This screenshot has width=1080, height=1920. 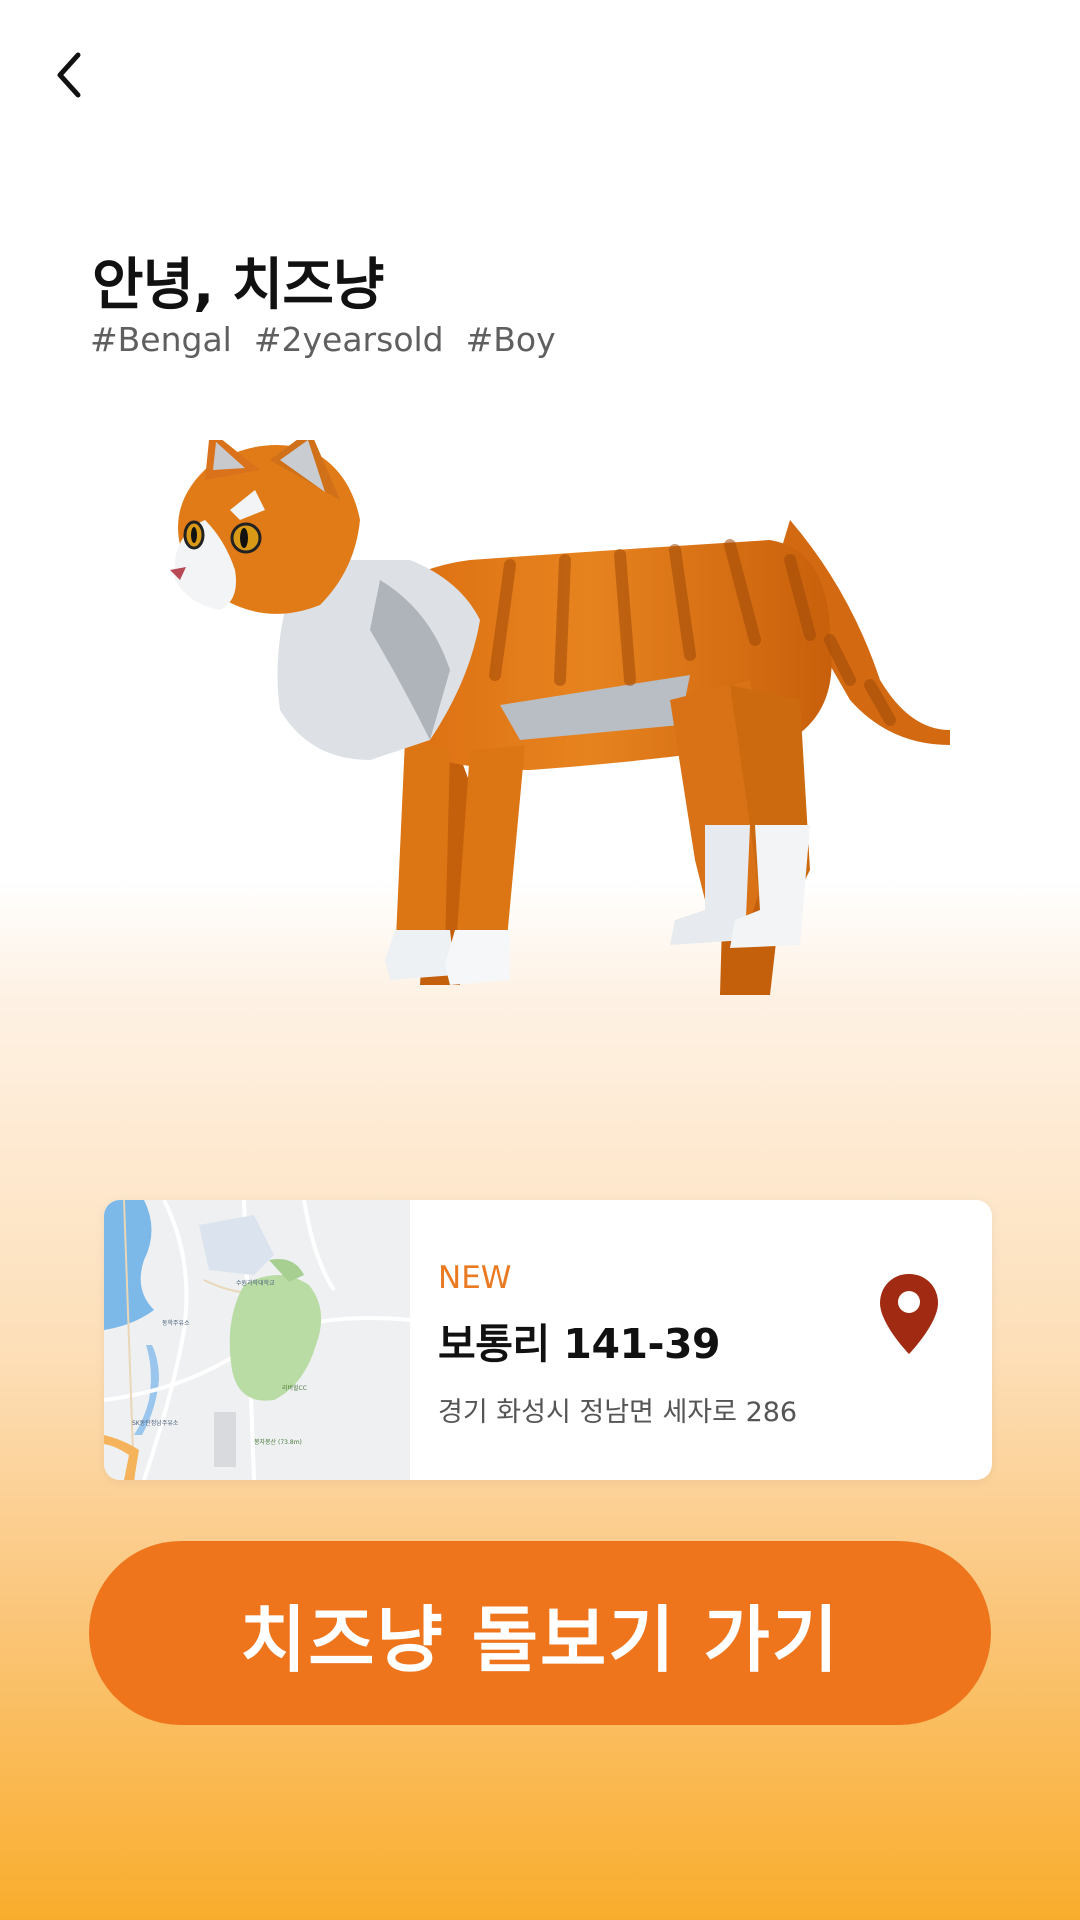 I want to click on go-care-button: 치즈냥 돌보기 가기, so click(x=540, y=1633).